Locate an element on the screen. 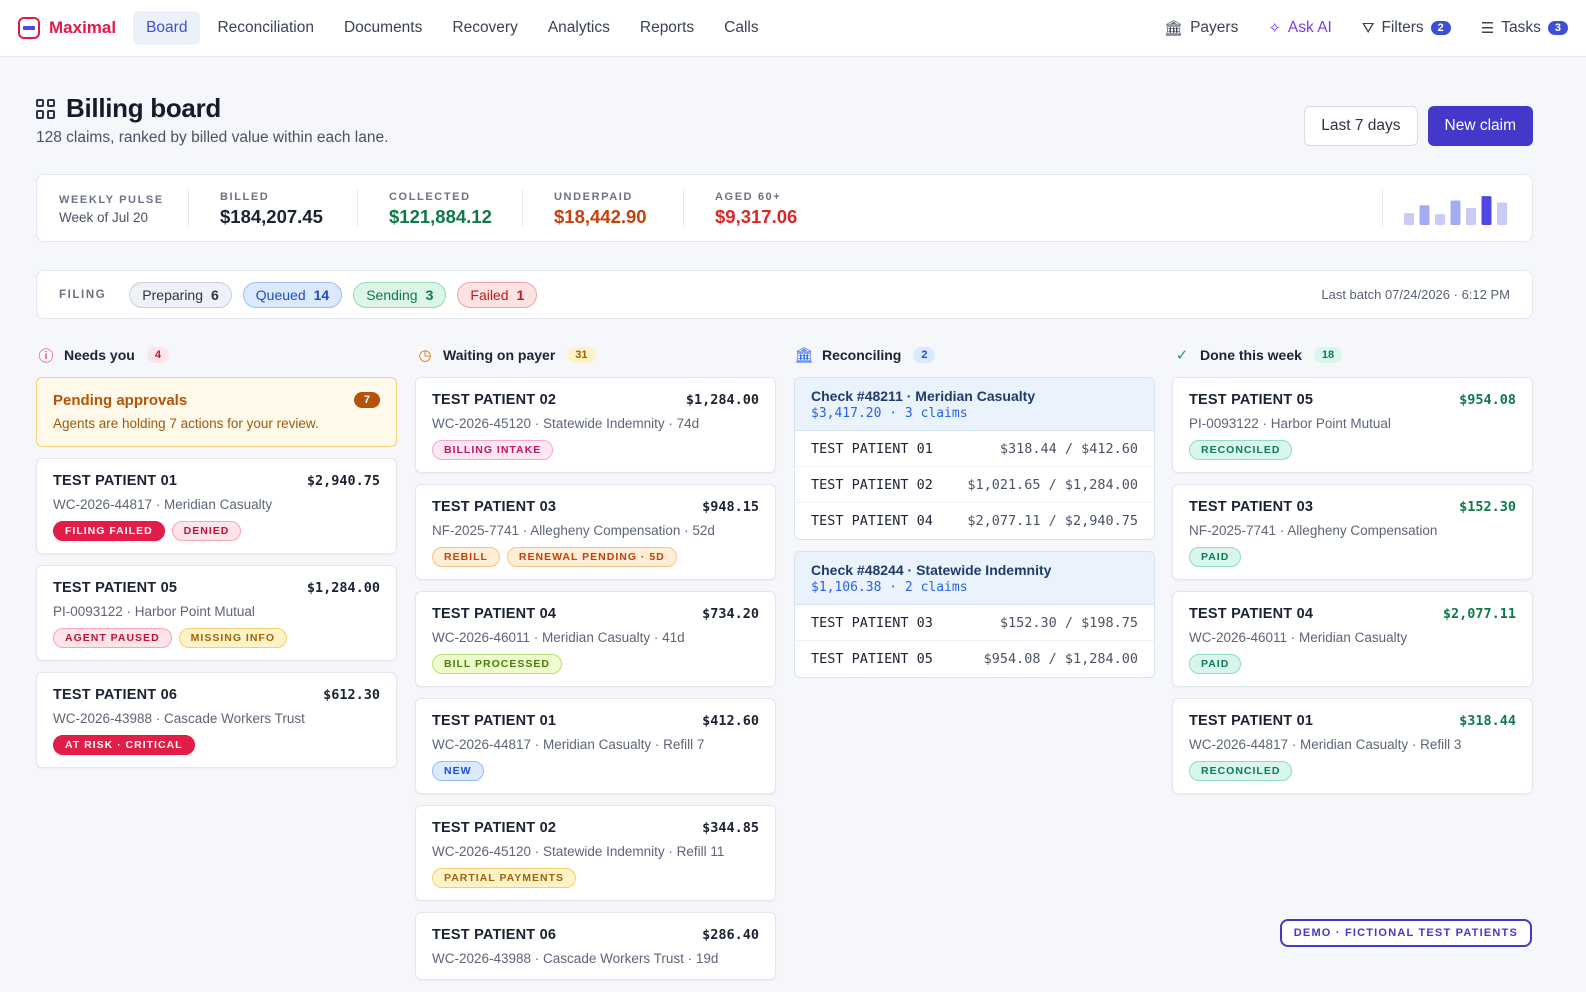 This screenshot has height=992, width=1586. ask-ai-label: Ask AI is located at coordinates (1309, 27).